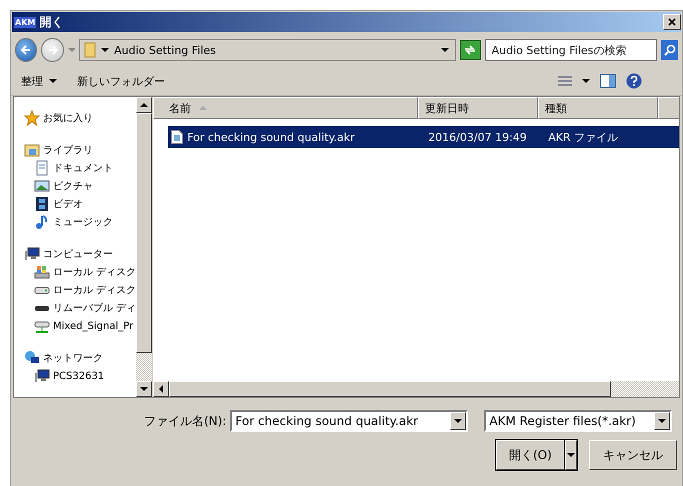 Image resolution: width=683 pixels, height=486 pixels. What do you see at coordinates (298, 137) in the screenshot?
I see `table-cell: For checking sound quality.akr` at bounding box center [298, 137].